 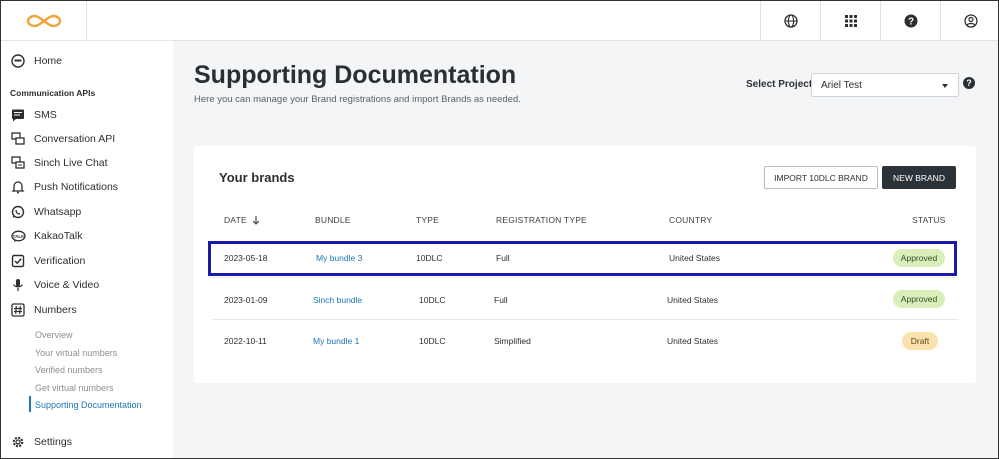 What do you see at coordinates (929, 220) in the screenshot?
I see `column-header-status: STATUS` at bounding box center [929, 220].